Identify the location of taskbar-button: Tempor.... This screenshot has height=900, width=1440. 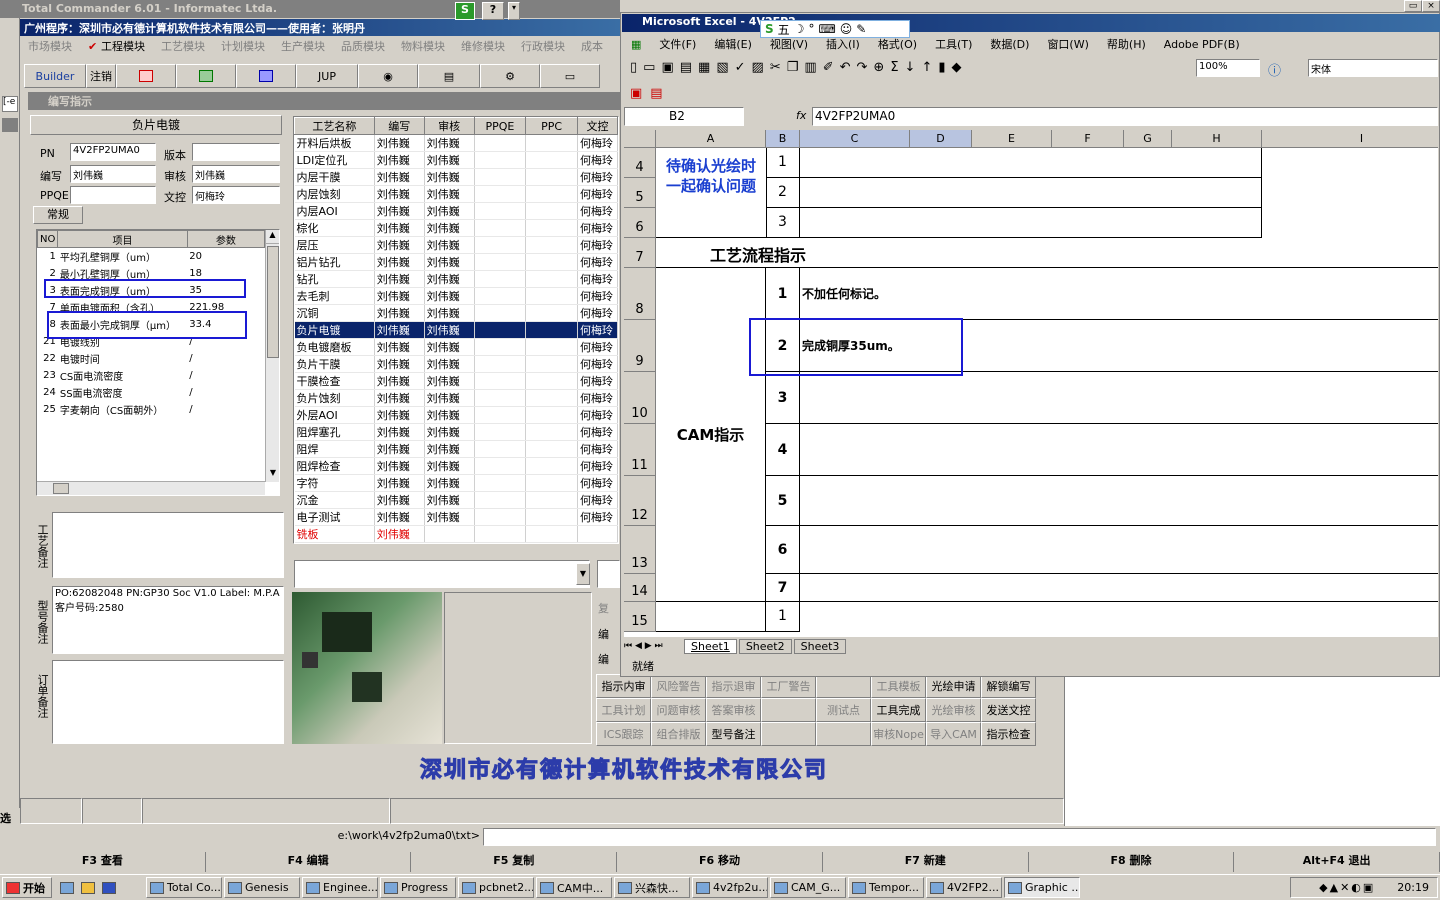
(886, 887).